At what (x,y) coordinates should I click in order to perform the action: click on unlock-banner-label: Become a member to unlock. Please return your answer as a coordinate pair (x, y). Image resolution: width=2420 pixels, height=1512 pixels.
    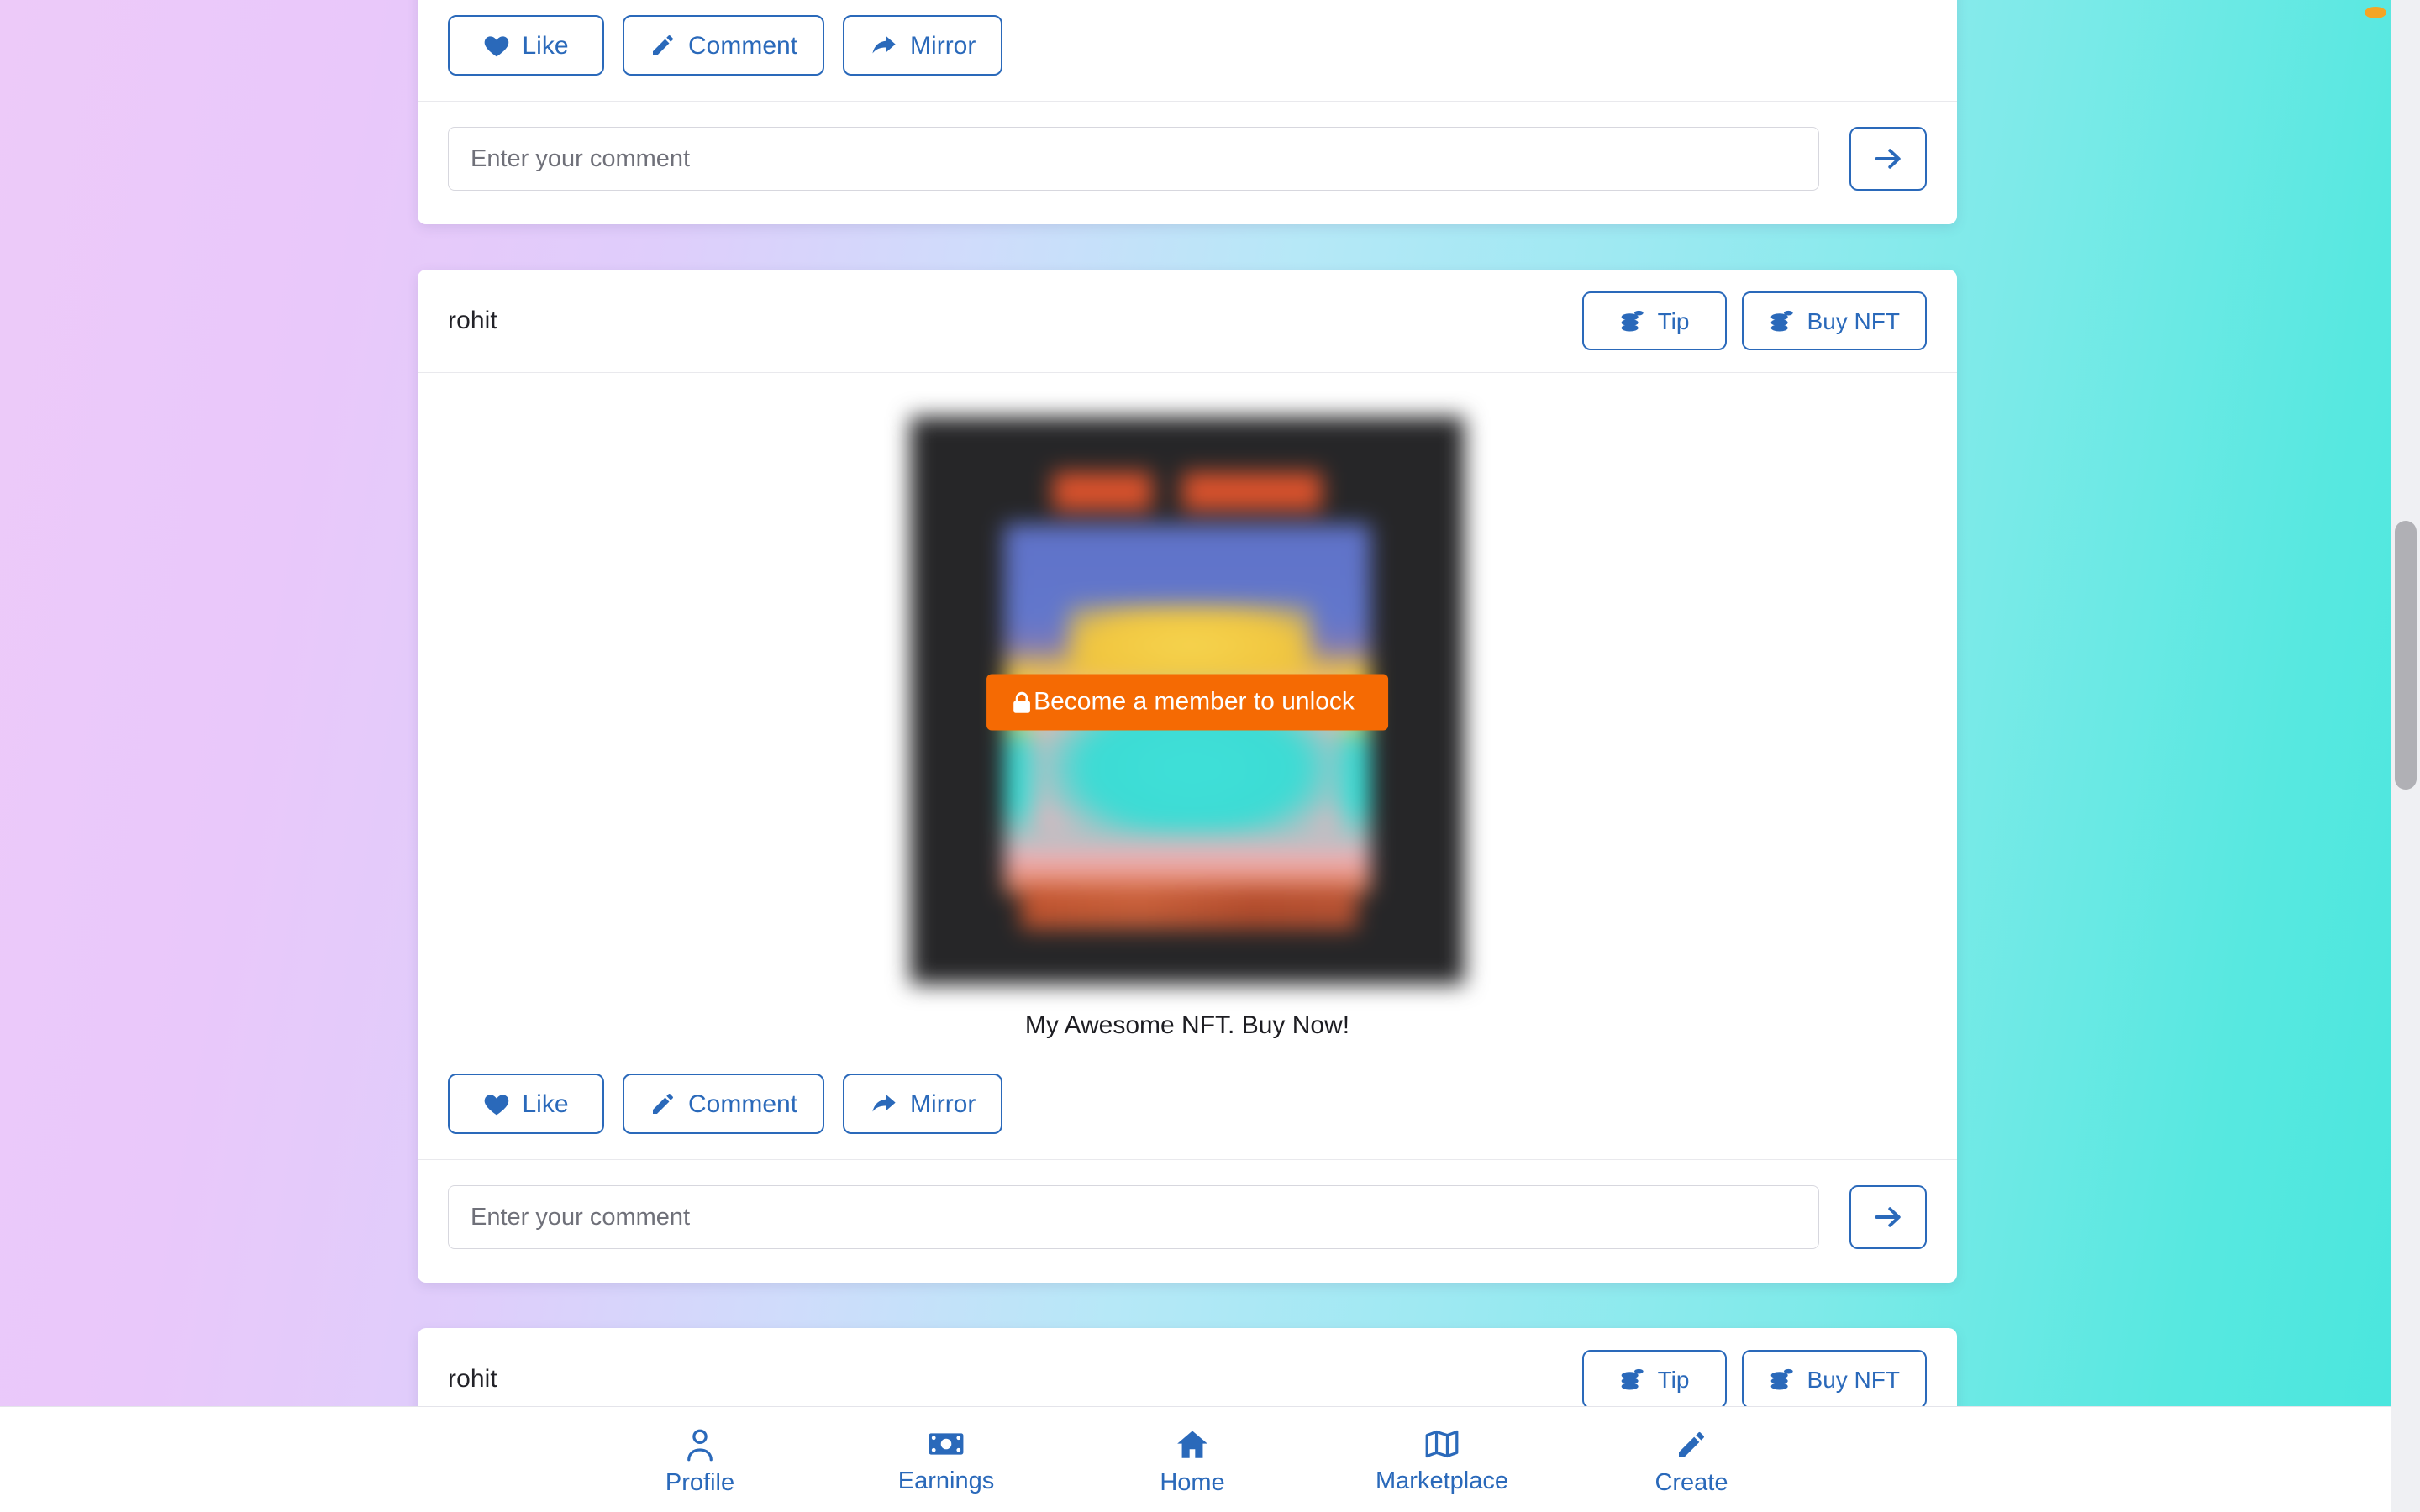
    Looking at the image, I should click on (1195, 701).